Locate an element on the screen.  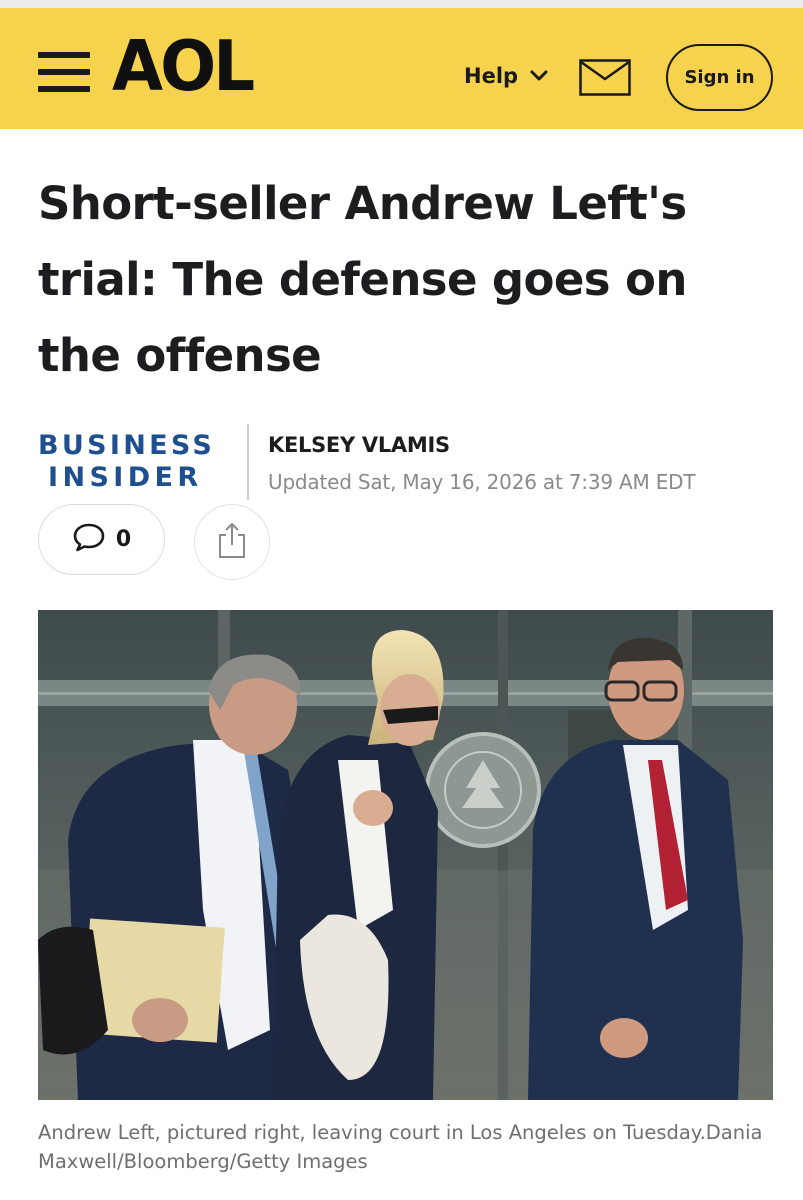
comments-button: 0 is located at coordinates (101, 539).